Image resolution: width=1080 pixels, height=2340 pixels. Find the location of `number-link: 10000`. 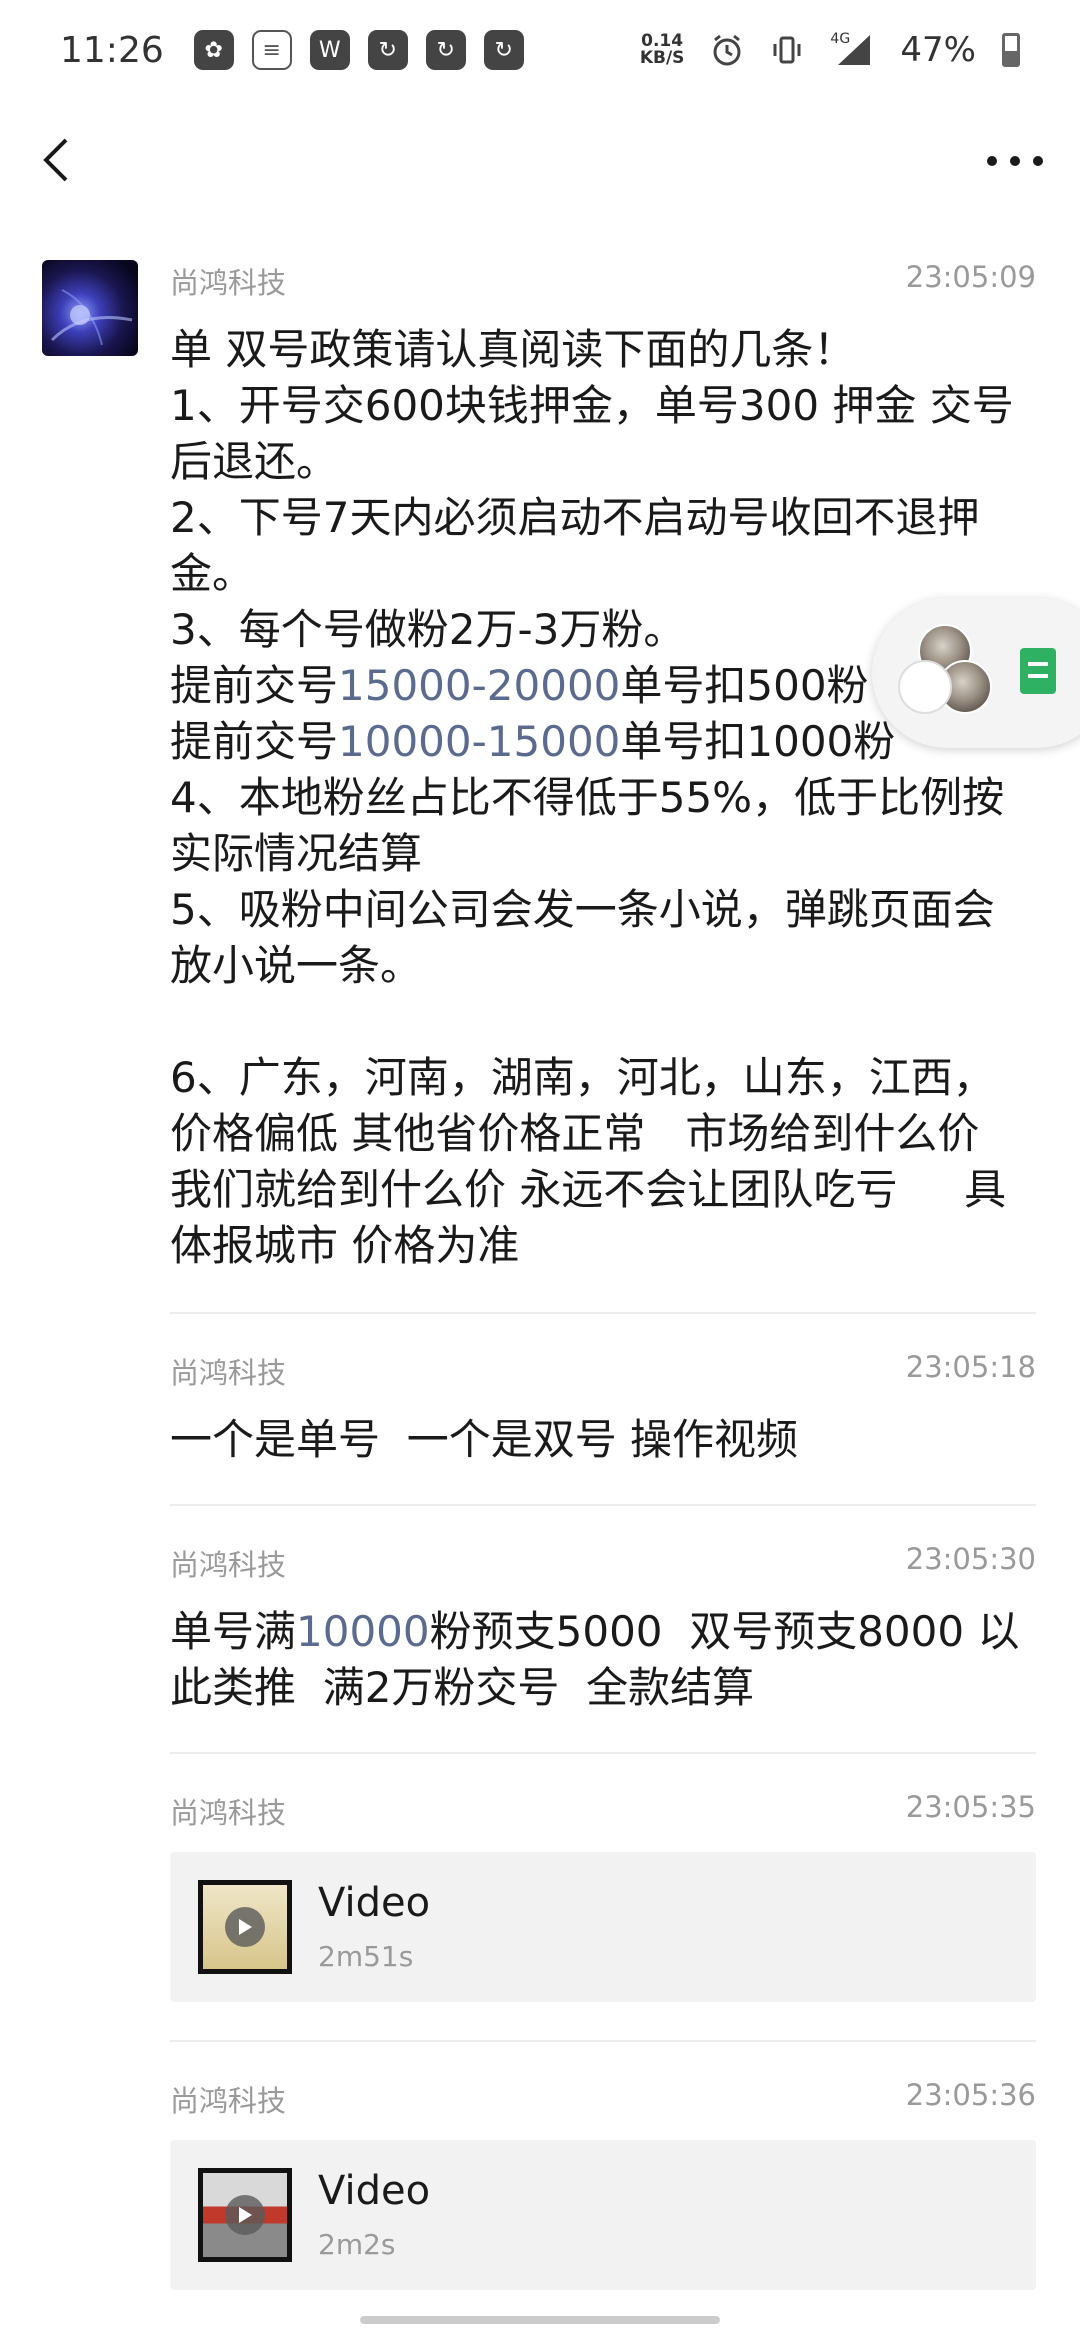

number-link: 10000 is located at coordinates (363, 1631).